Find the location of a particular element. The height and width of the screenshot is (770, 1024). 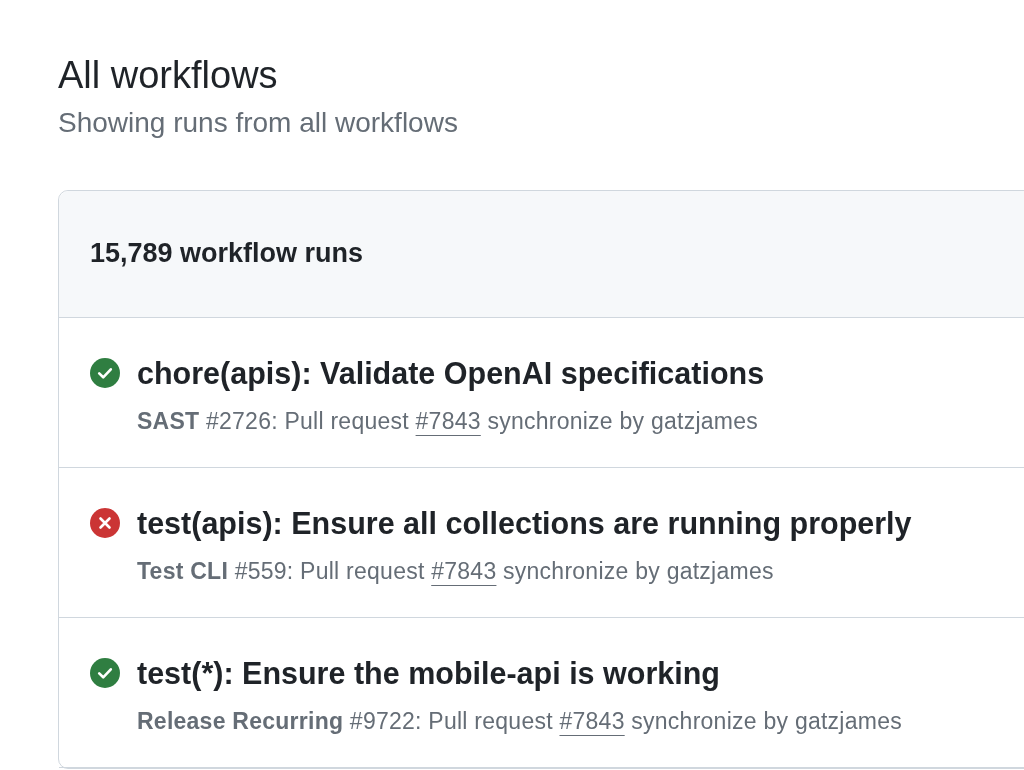

page-subtitle: Showing runs from all workflows is located at coordinates (258, 123).